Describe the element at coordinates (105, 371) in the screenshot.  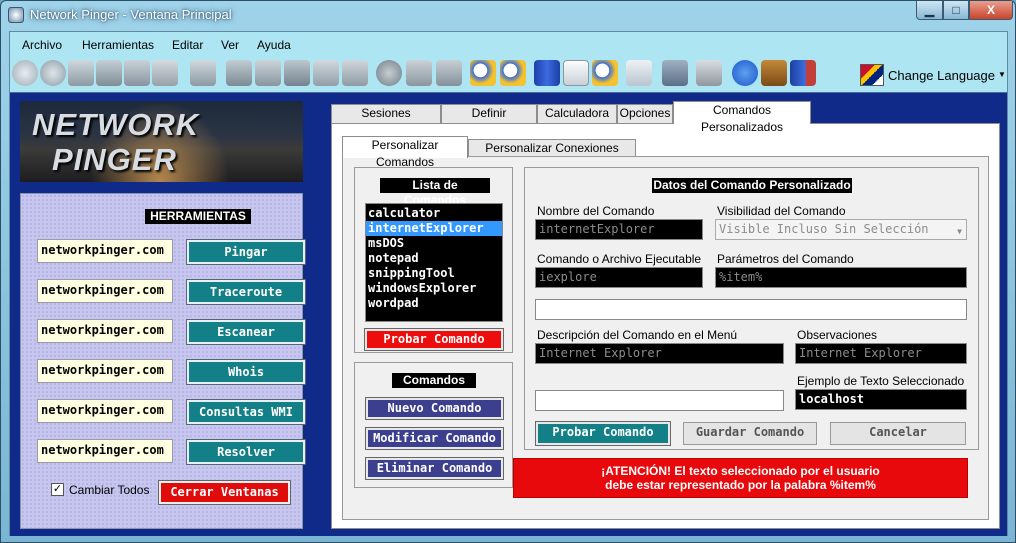
I see `whois-input: networkpinger.com` at that location.